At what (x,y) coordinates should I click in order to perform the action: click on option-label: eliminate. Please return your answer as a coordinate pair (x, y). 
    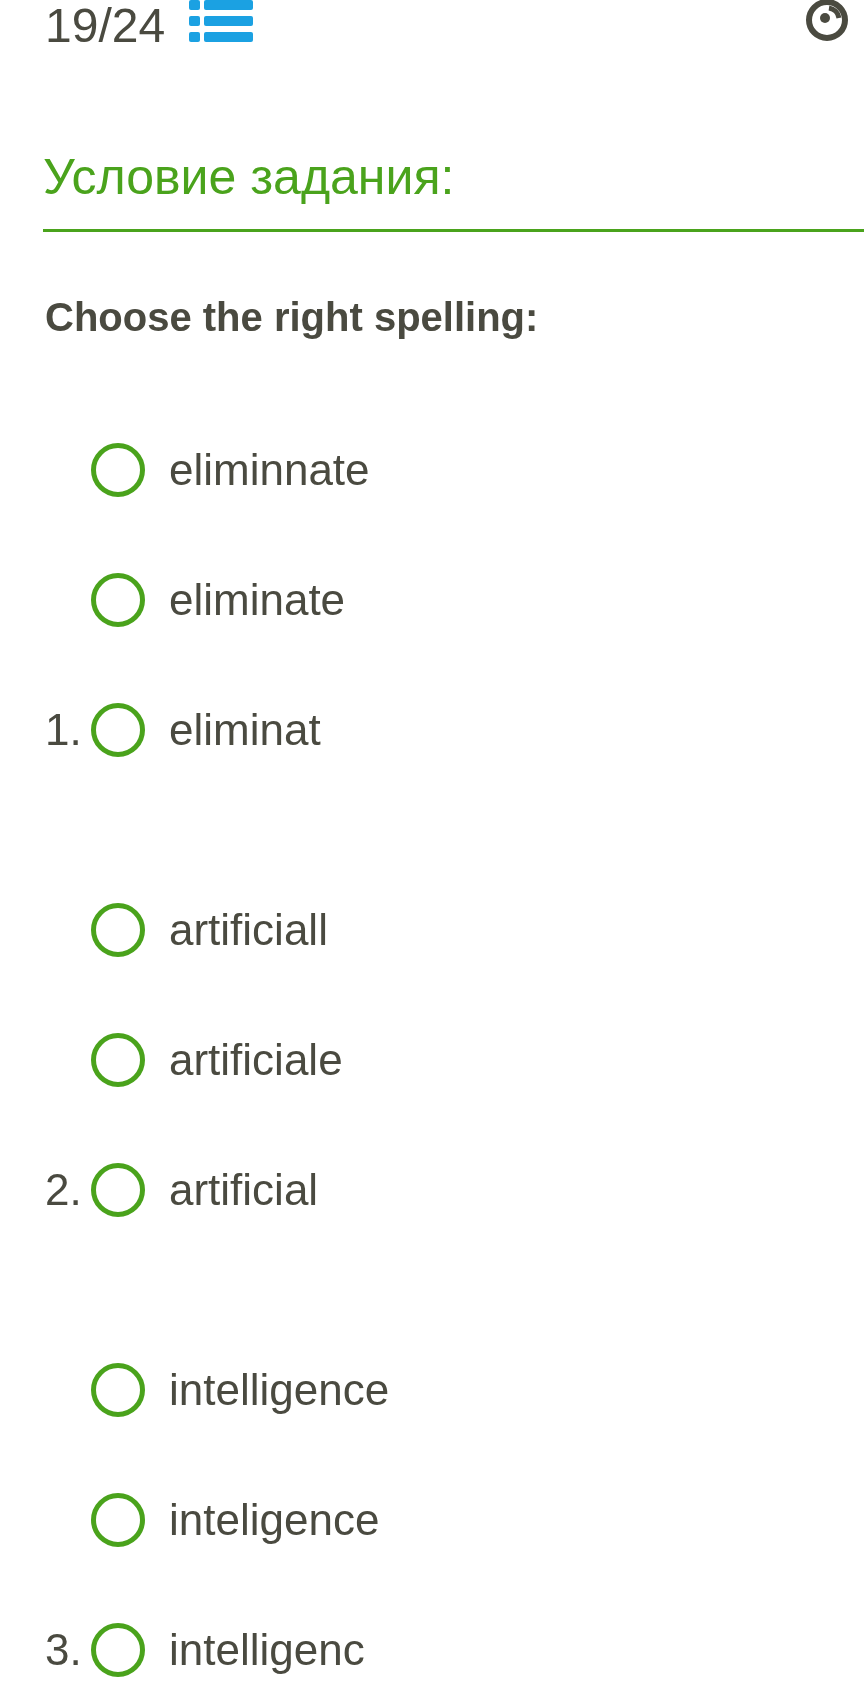
    Looking at the image, I should click on (257, 600).